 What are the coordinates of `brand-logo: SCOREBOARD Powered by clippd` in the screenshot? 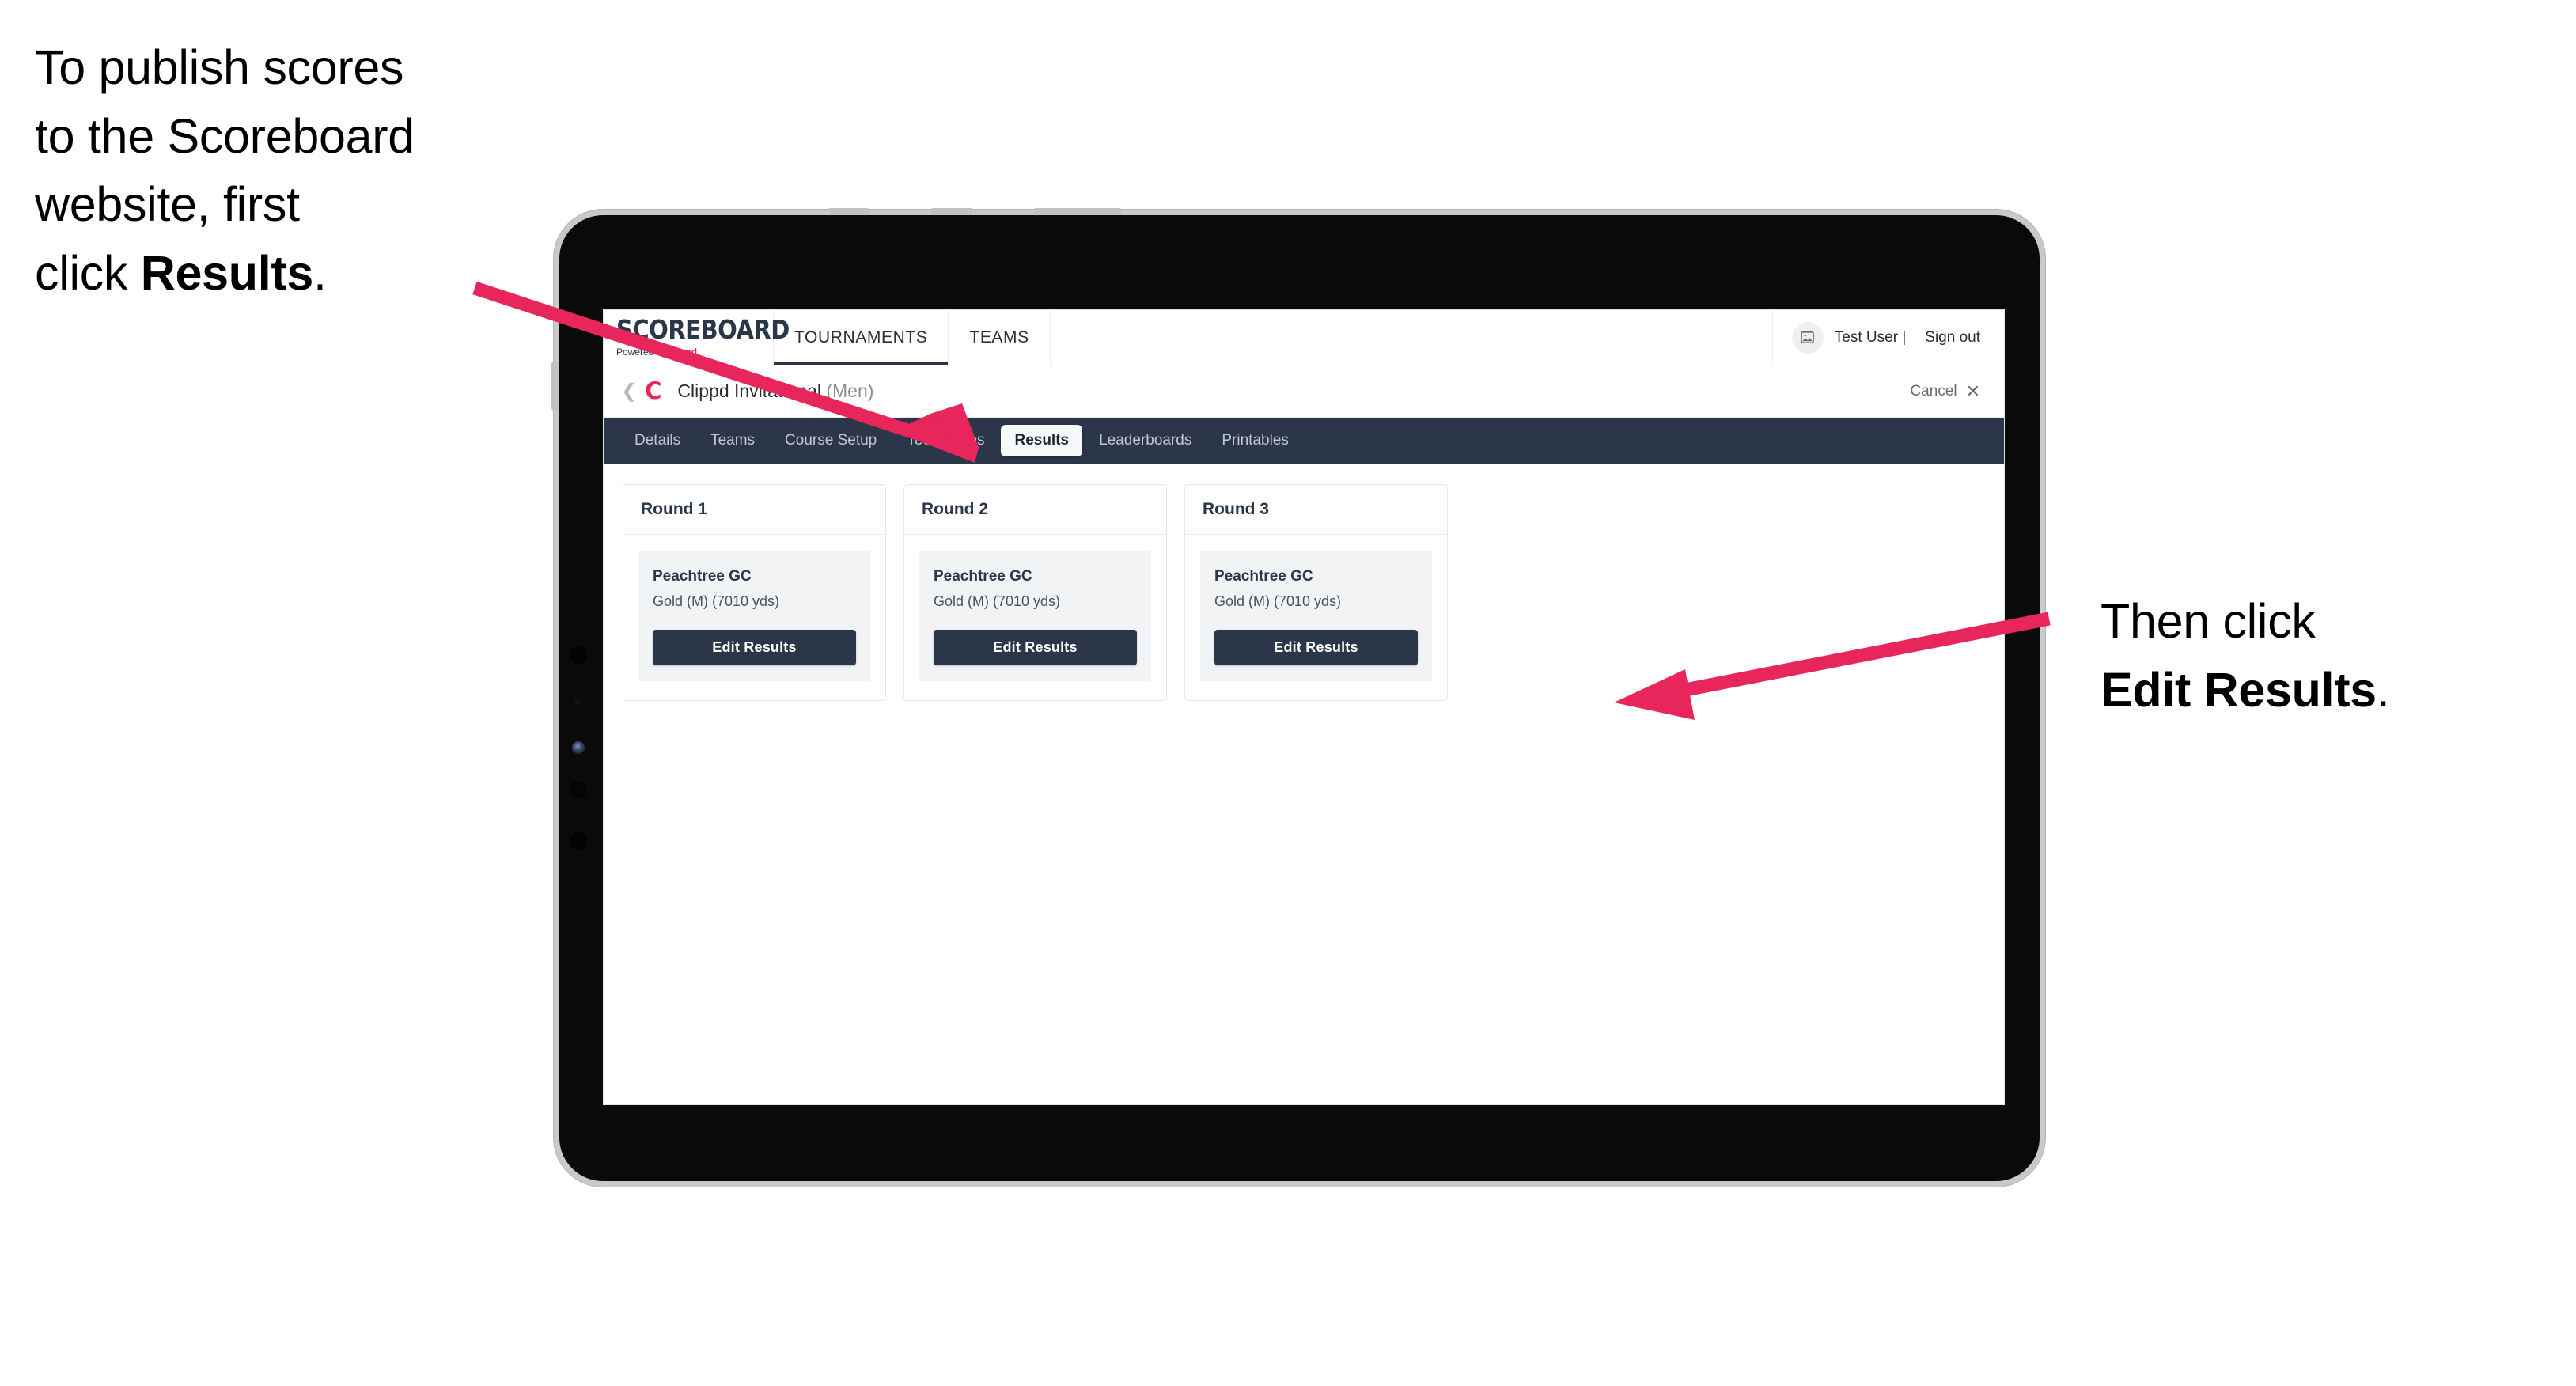 It's located at (697, 338).